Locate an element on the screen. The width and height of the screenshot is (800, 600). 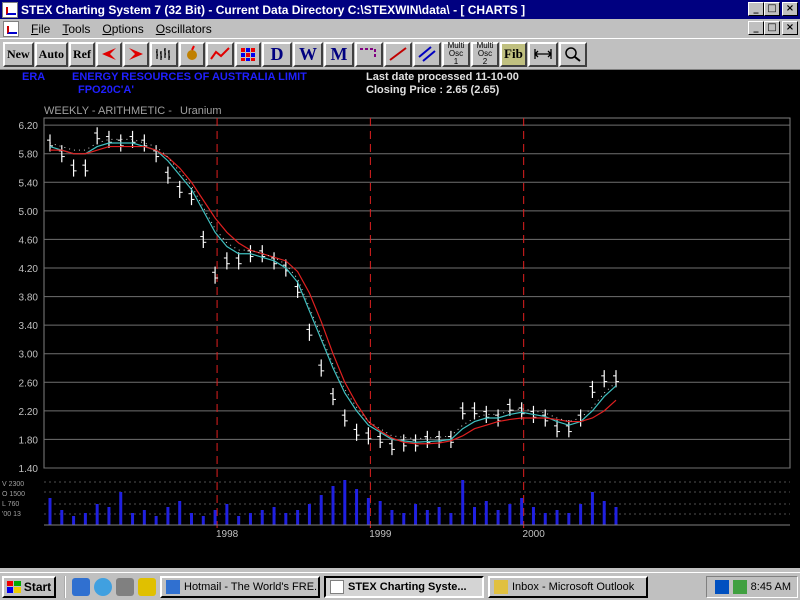
app-icon is located at coordinates (10, 9).